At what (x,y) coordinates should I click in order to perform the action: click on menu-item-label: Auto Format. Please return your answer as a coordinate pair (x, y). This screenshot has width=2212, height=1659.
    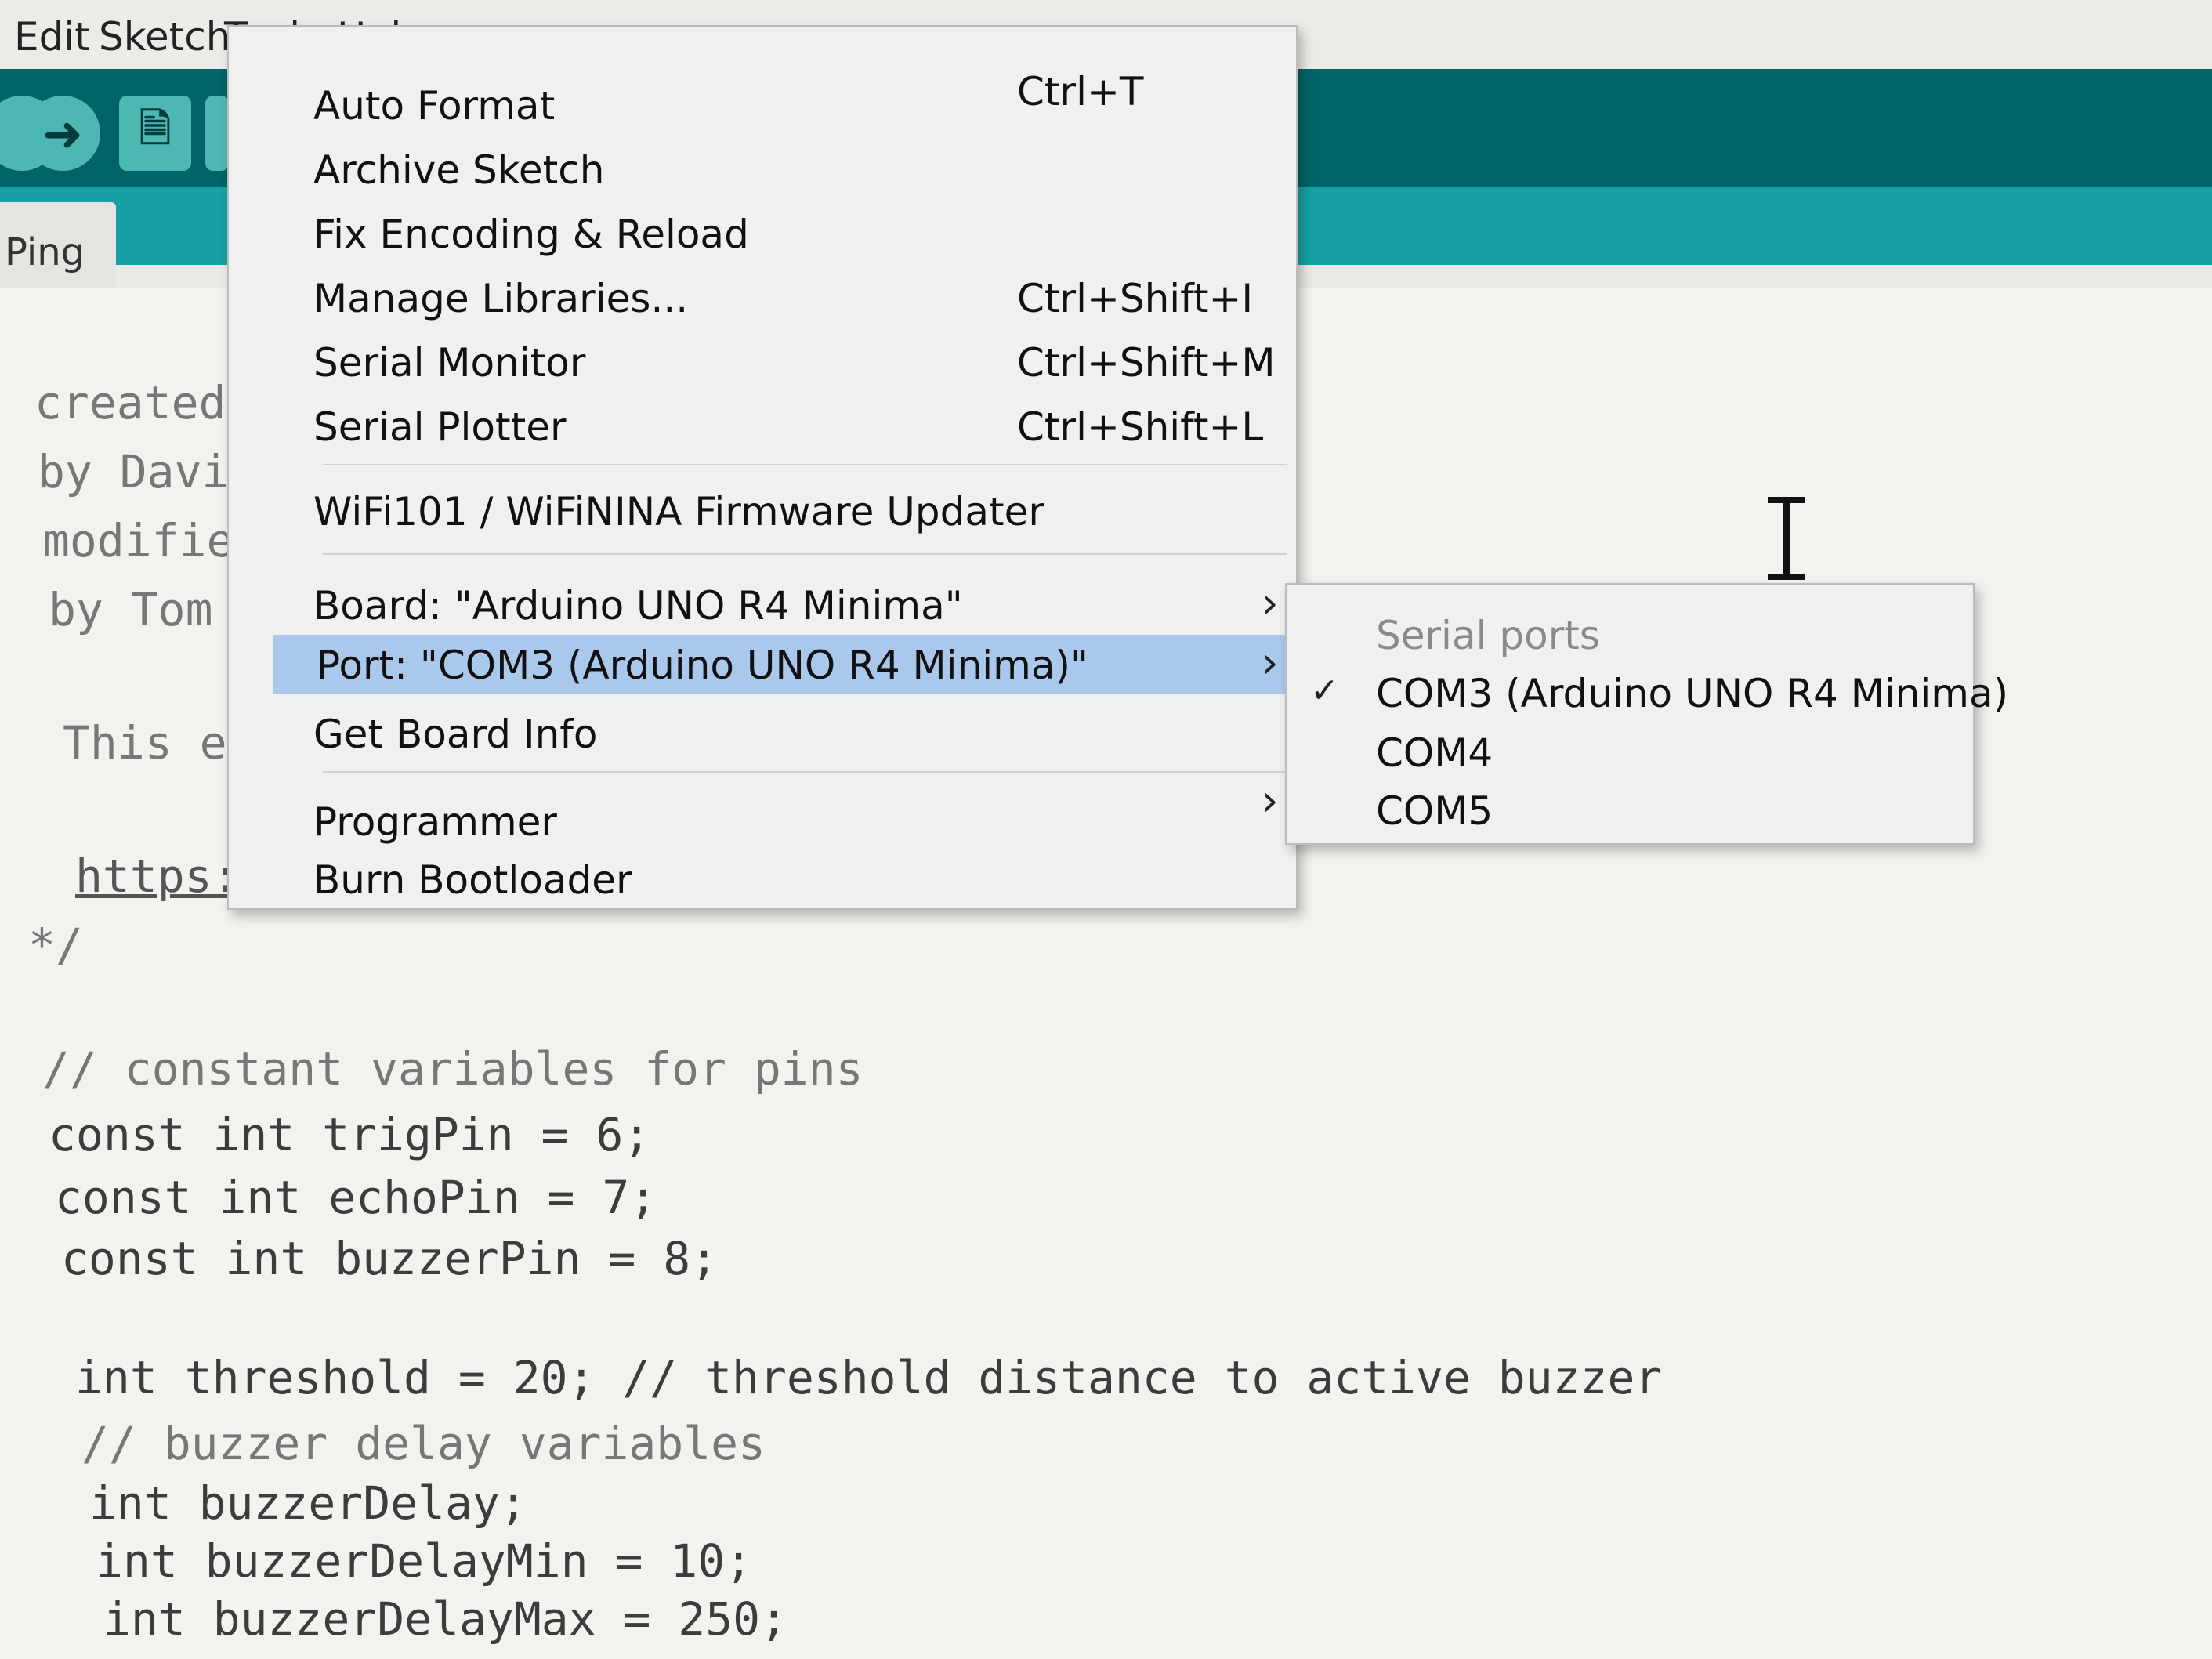
    Looking at the image, I should click on (434, 106).